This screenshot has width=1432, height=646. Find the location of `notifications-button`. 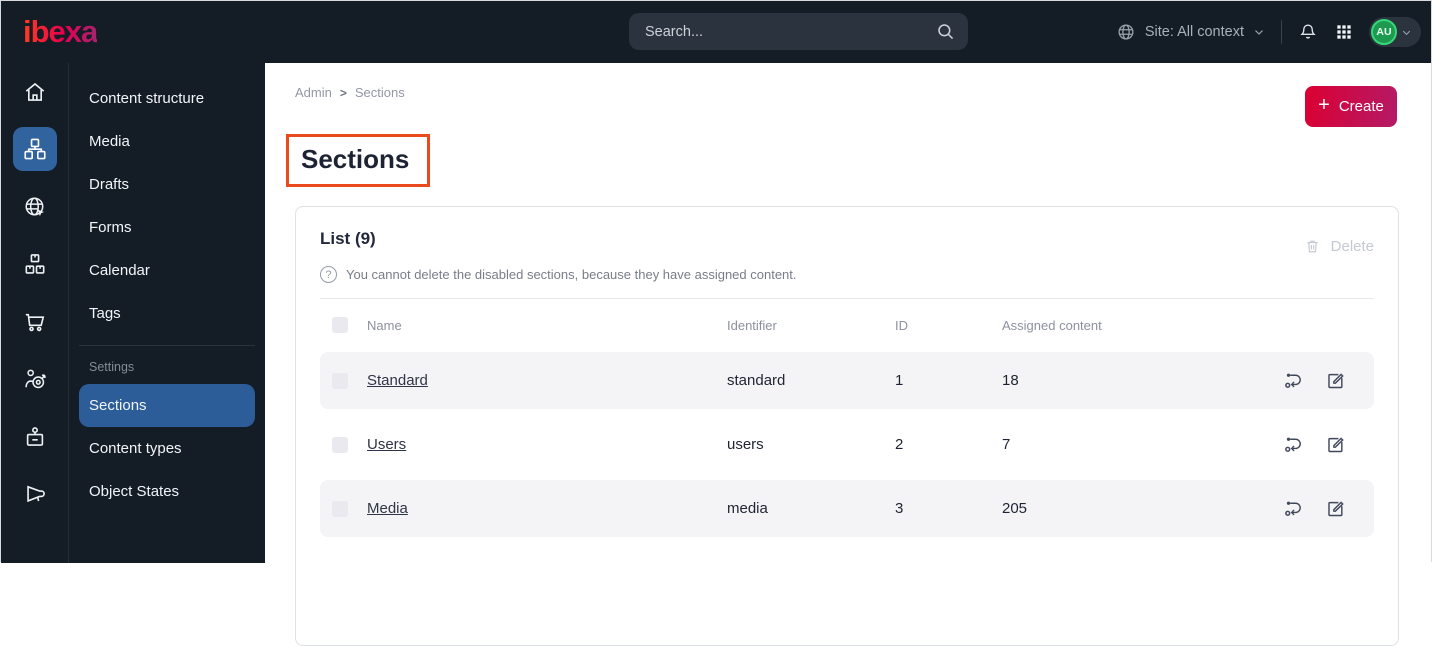

notifications-button is located at coordinates (1308, 32).